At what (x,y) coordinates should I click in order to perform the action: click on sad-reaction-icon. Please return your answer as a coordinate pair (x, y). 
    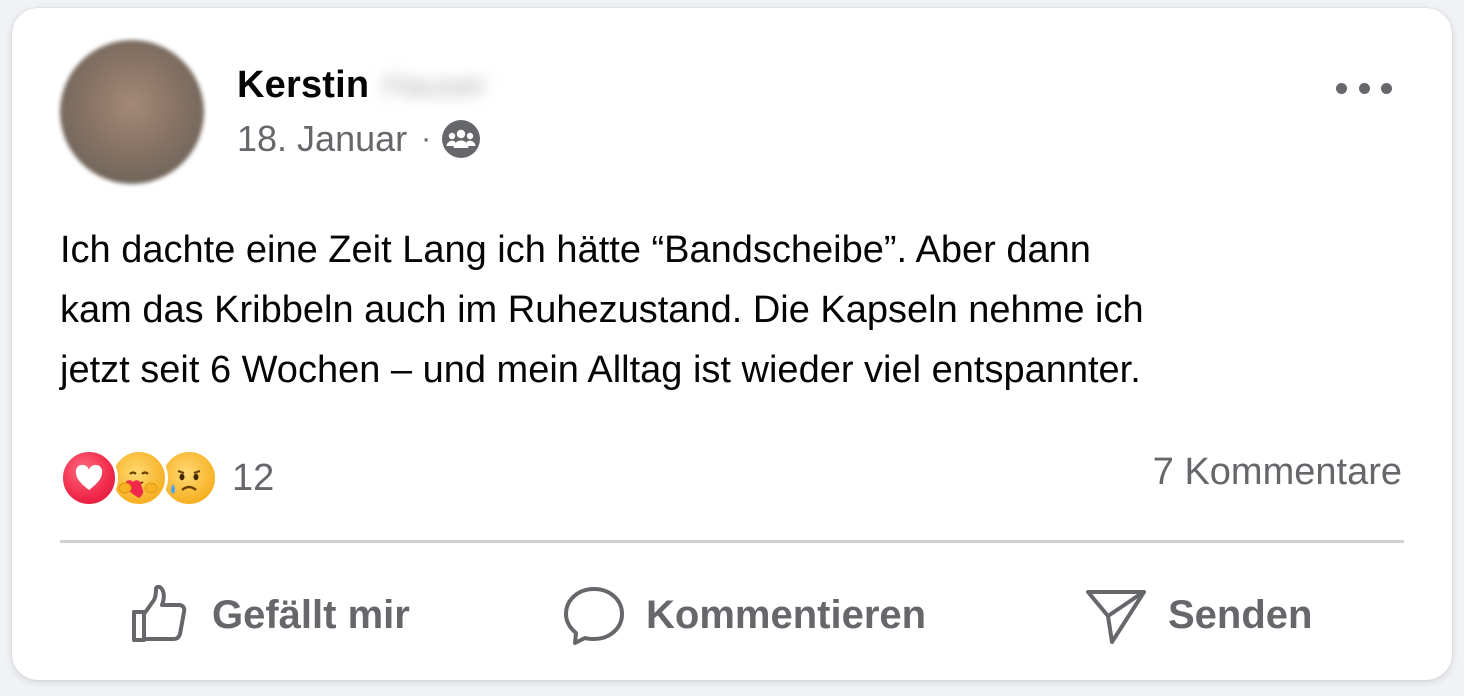
    Looking at the image, I should click on (189, 478).